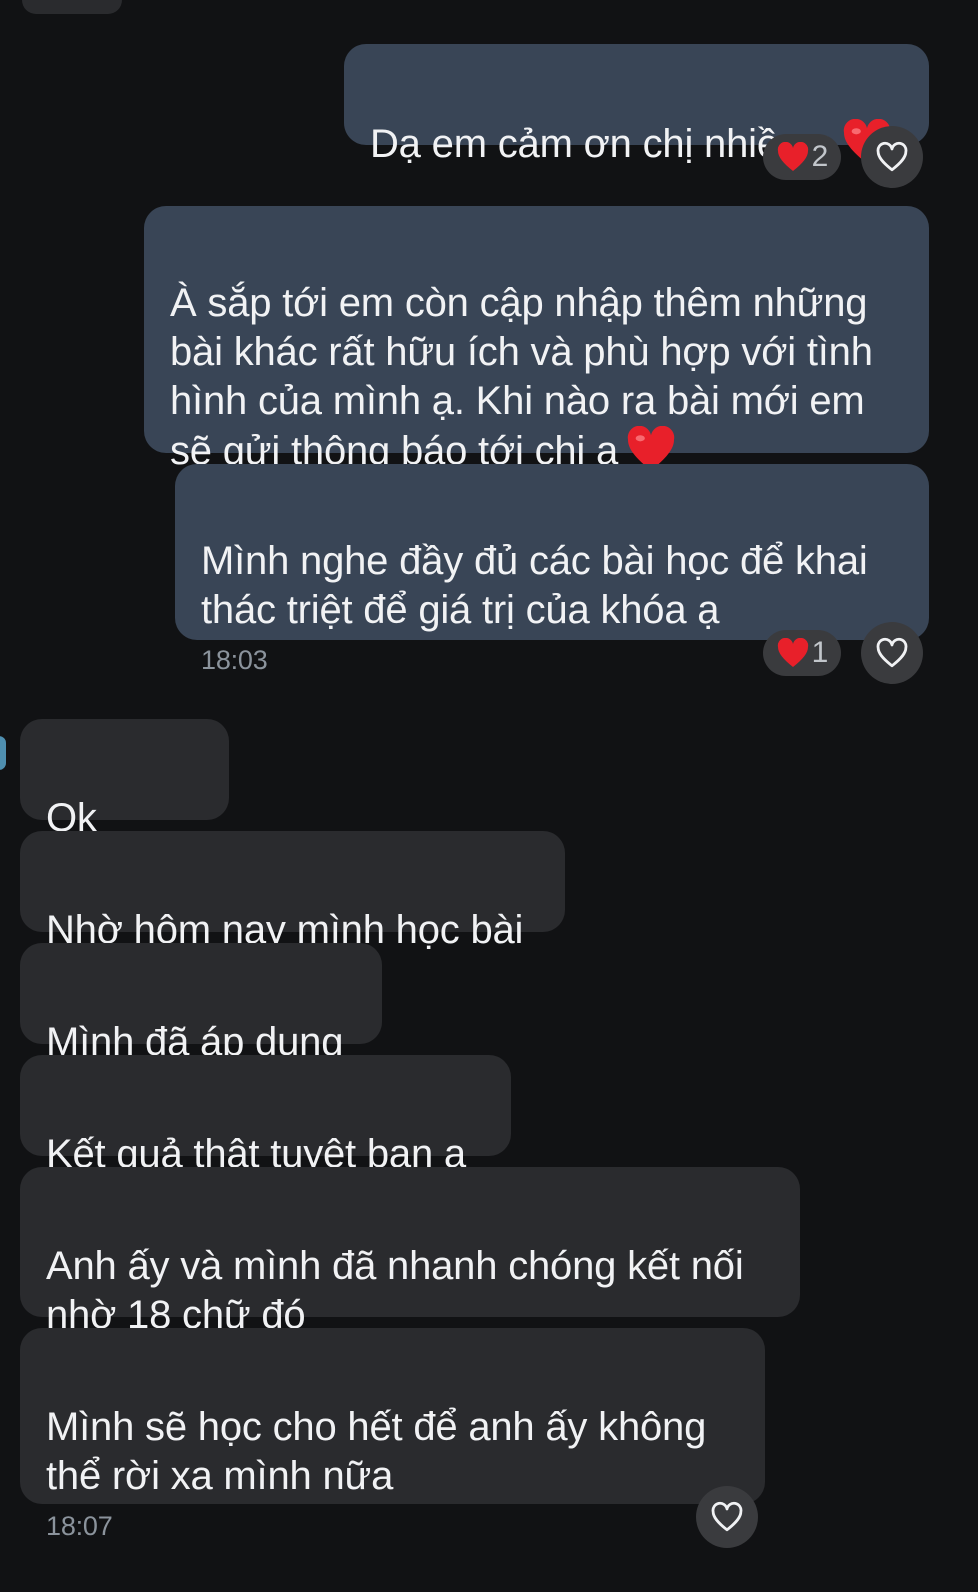 The height and width of the screenshot is (1592, 978). Describe the element at coordinates (72, 7) in the screenshot. I see `top-time-chip` at that location.